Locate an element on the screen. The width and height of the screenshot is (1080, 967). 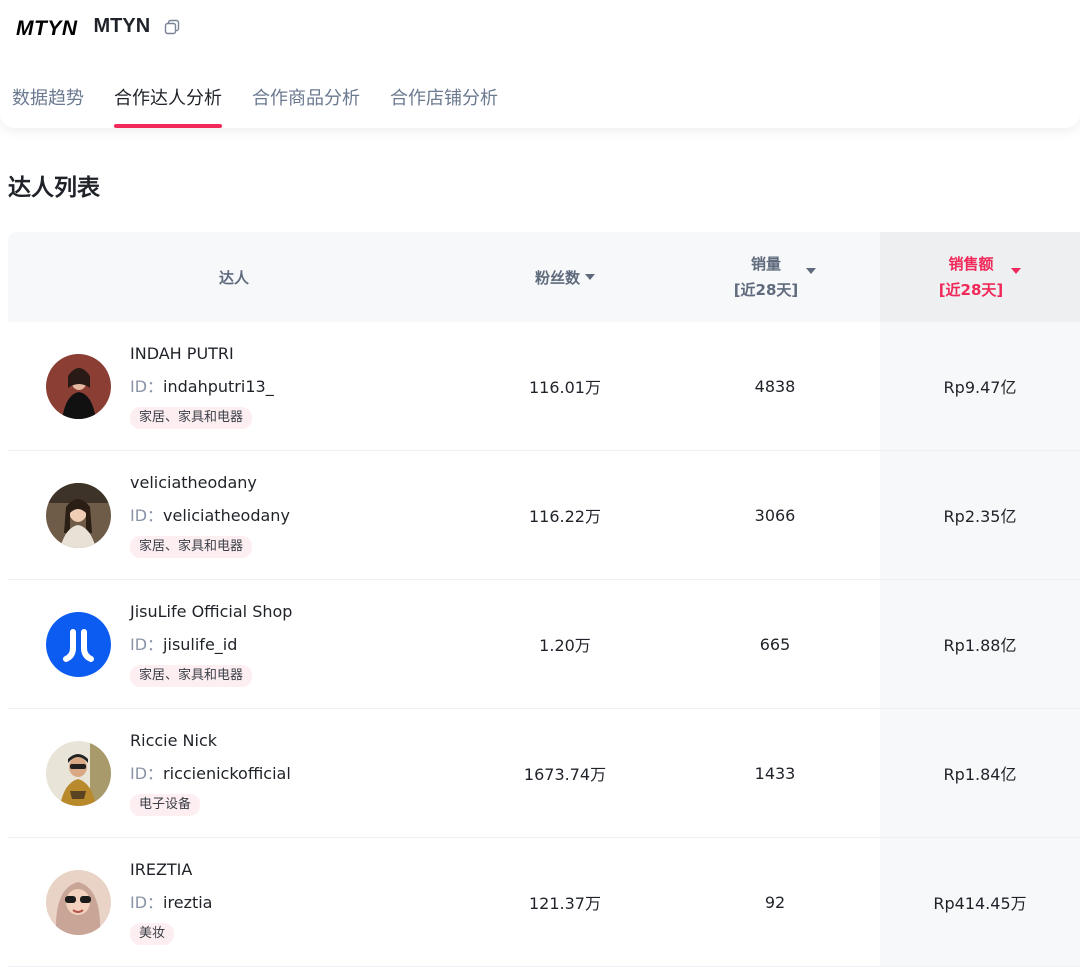
influencer-cell: Riccie Nick ID：riccienickofficial 电子设备 is located at coordinates (234, 773).